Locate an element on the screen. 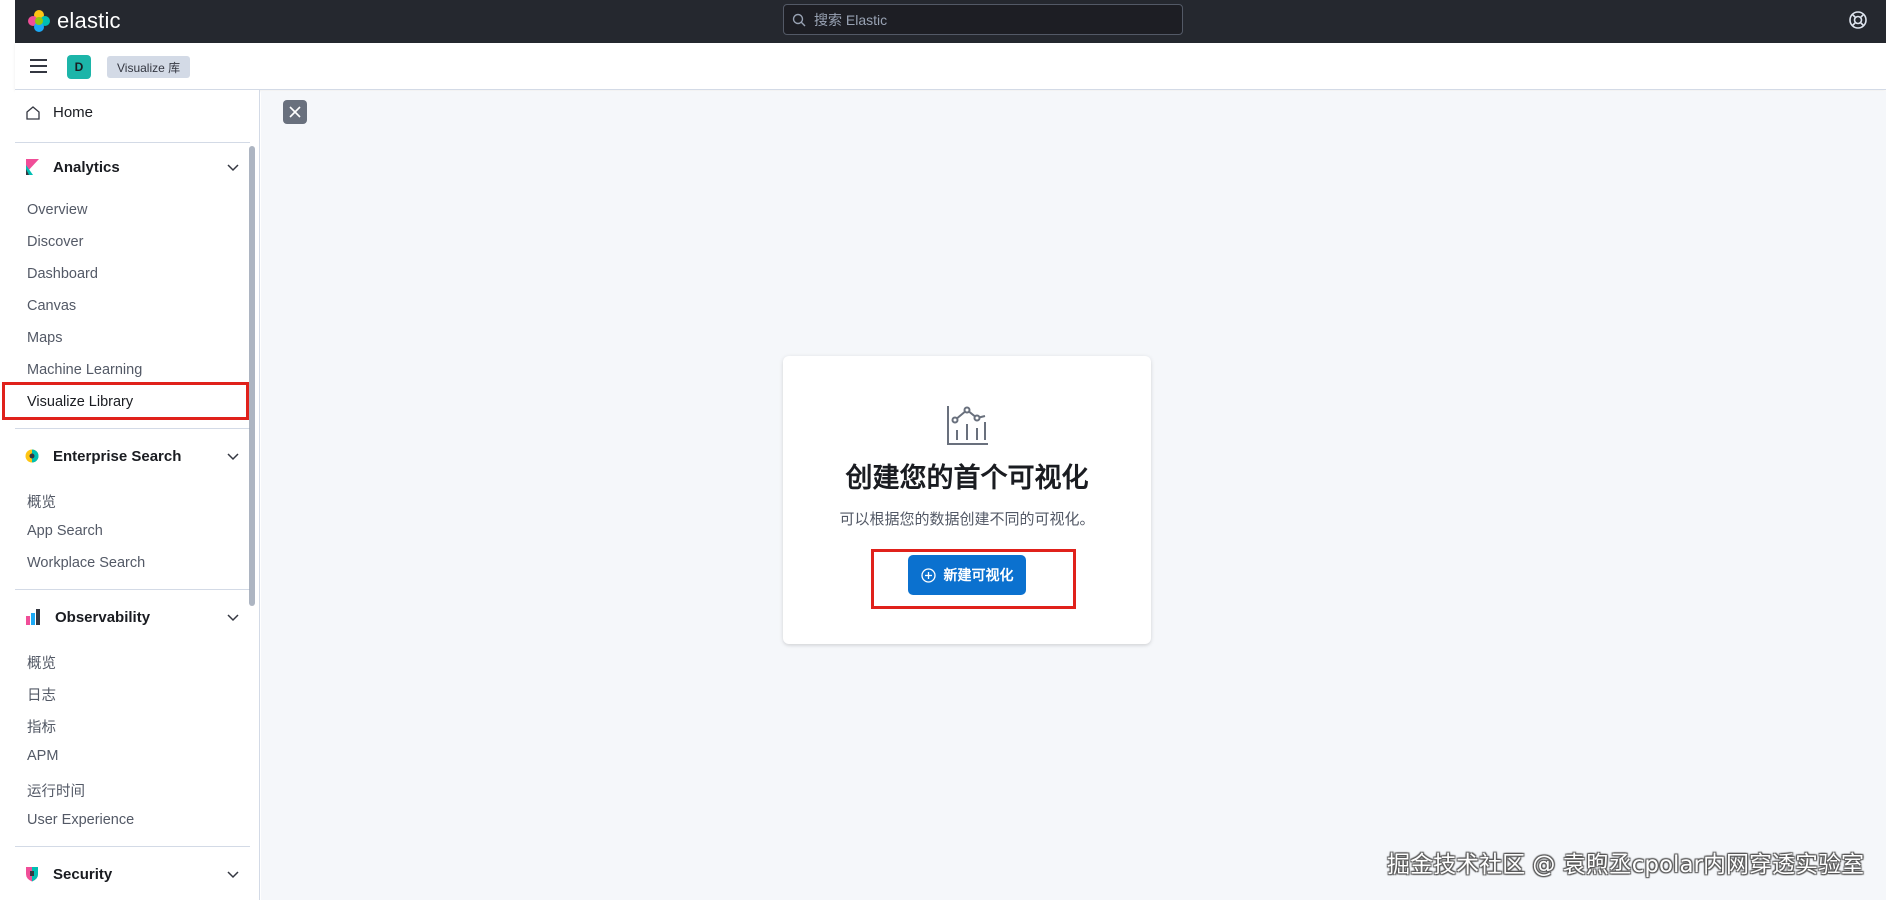 The height and width of the screenshot is (900, 1886). breadcrumb-bar: D Visualize 库 is located at coordinates (950, 66).